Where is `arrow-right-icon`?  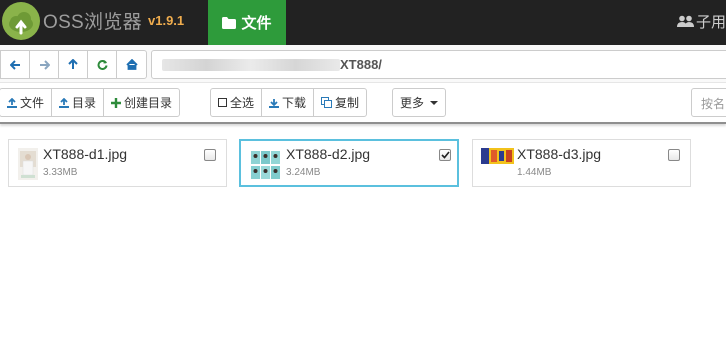
arrow-right-icon is located at coordinates (44, 64).